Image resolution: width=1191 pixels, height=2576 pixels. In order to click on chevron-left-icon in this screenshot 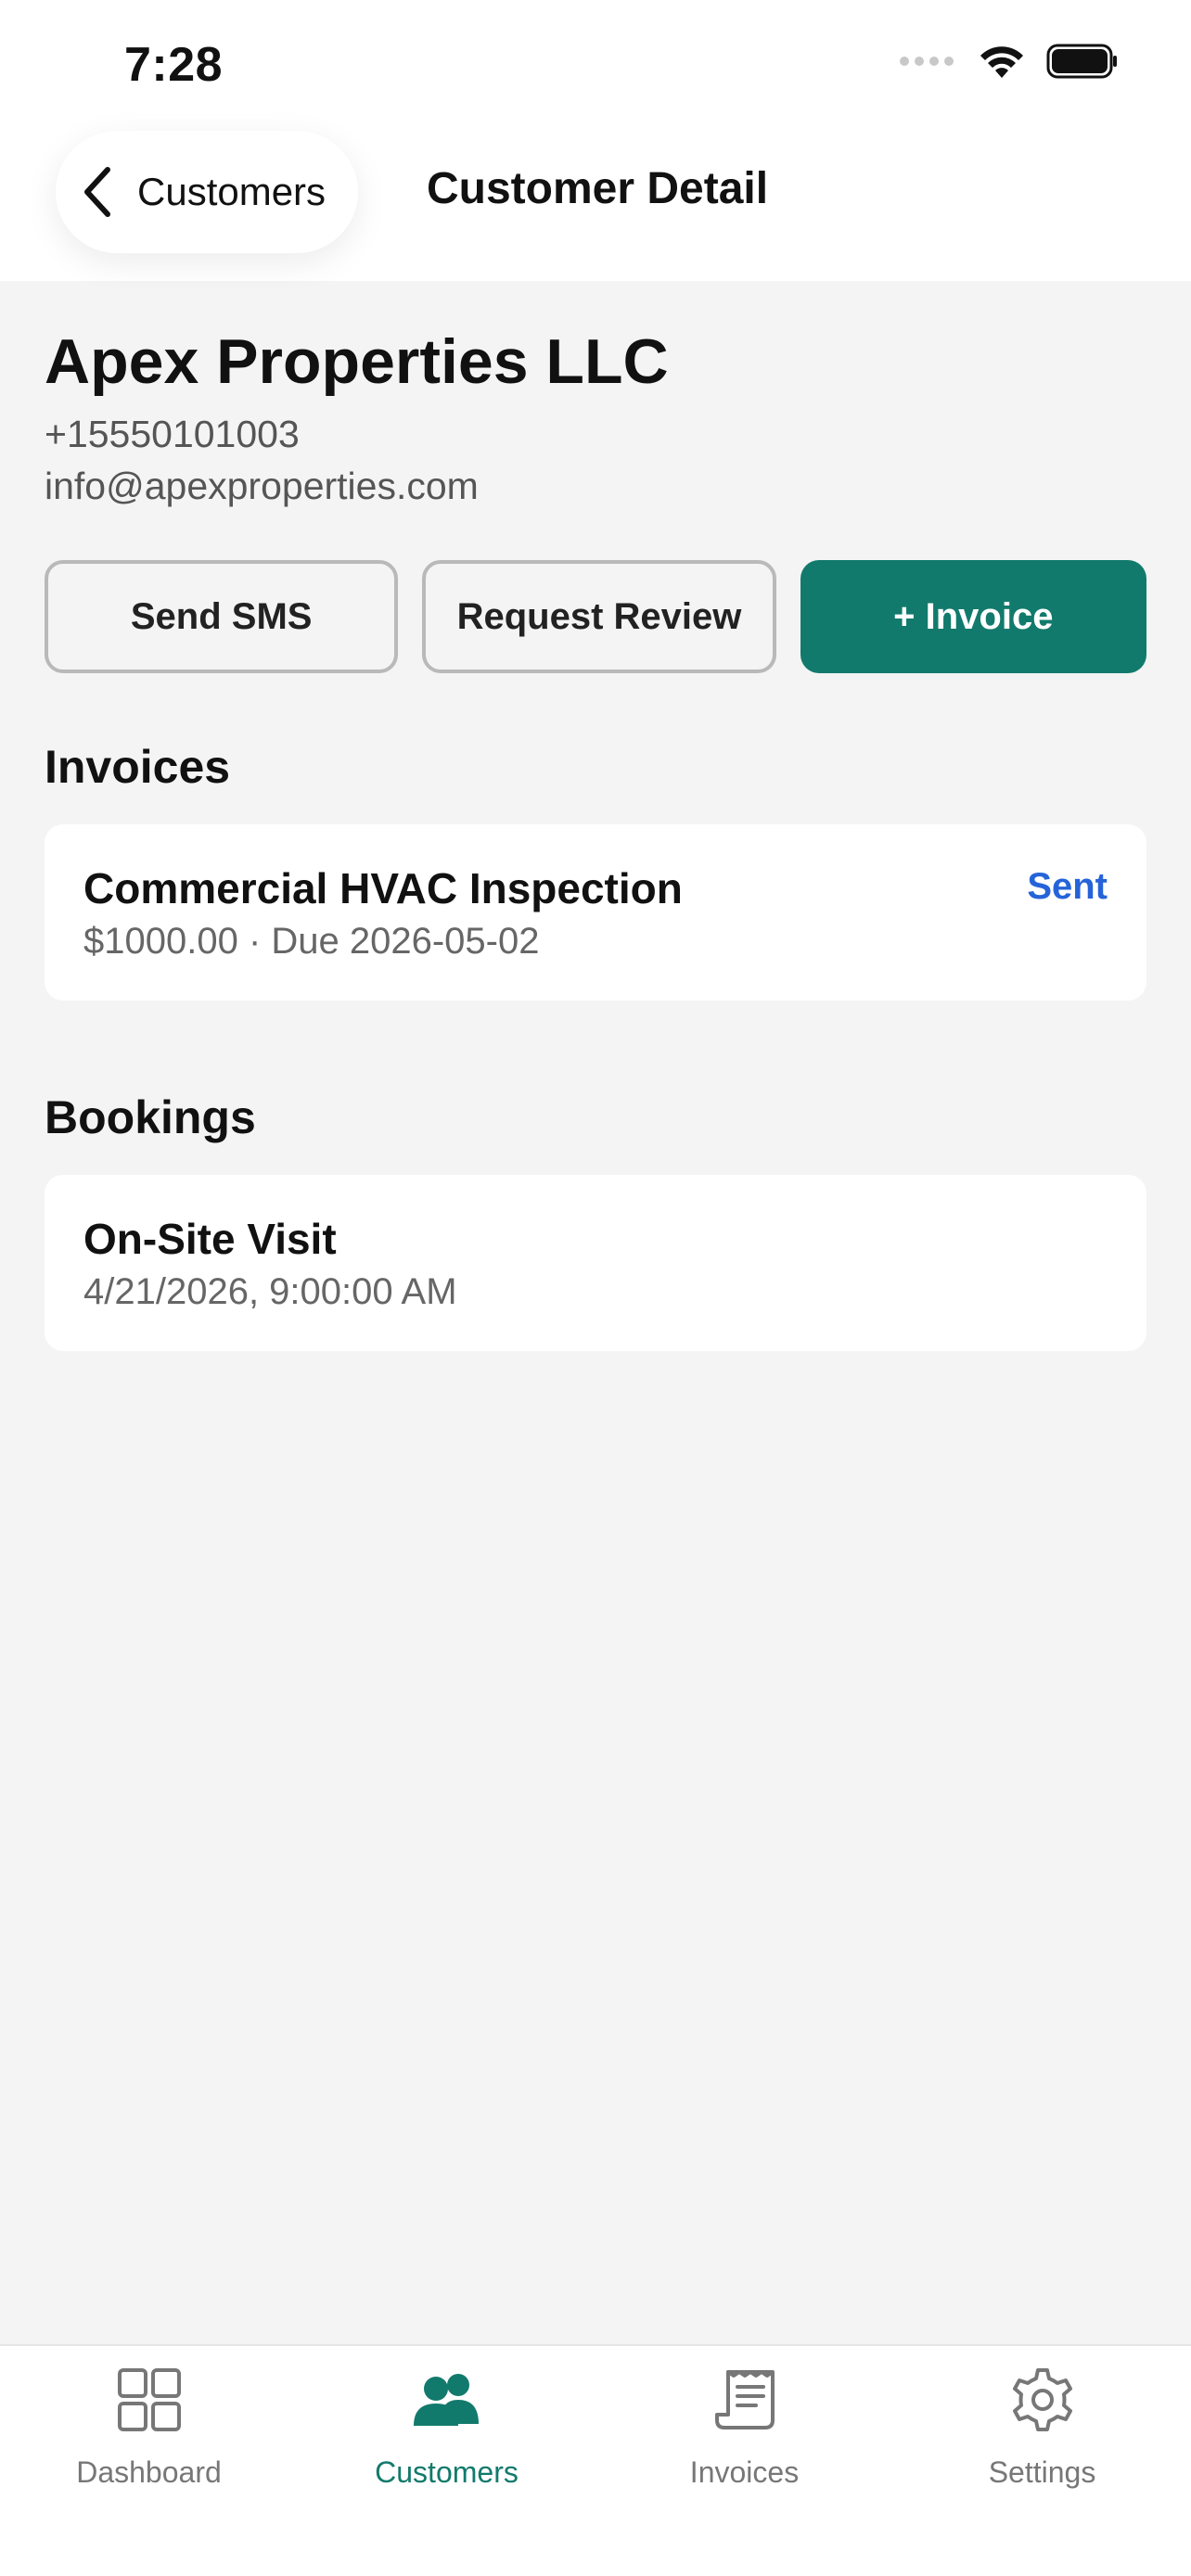, I will do `click(98, 192)`.